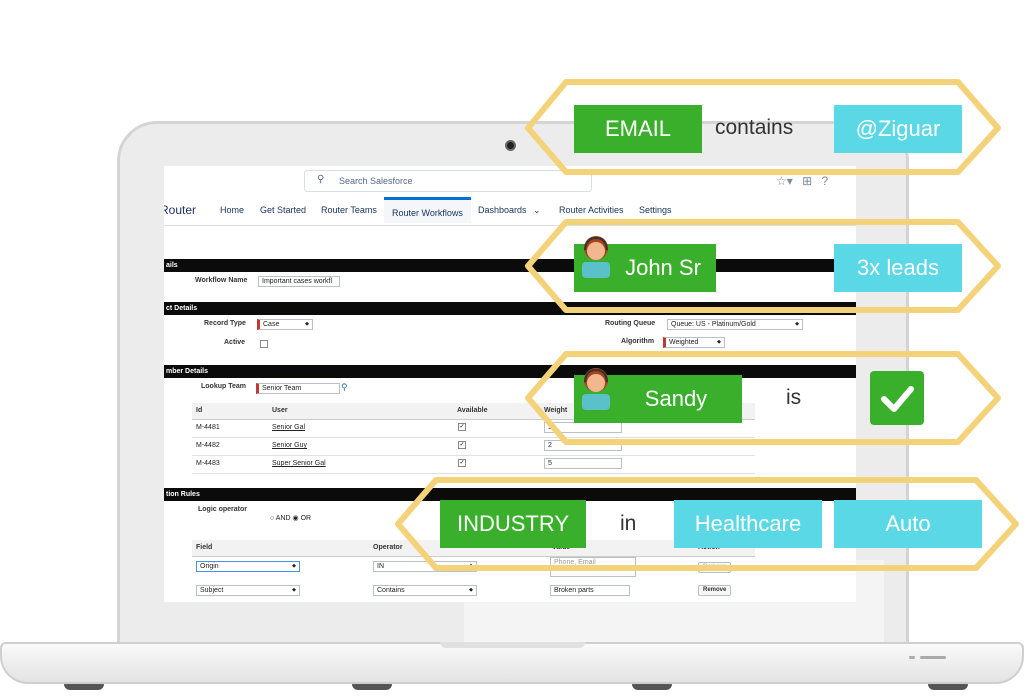  Describe the element at coordinates (898, 268) in the screenshot. I see `leads-chip: 3x leads` at that location.